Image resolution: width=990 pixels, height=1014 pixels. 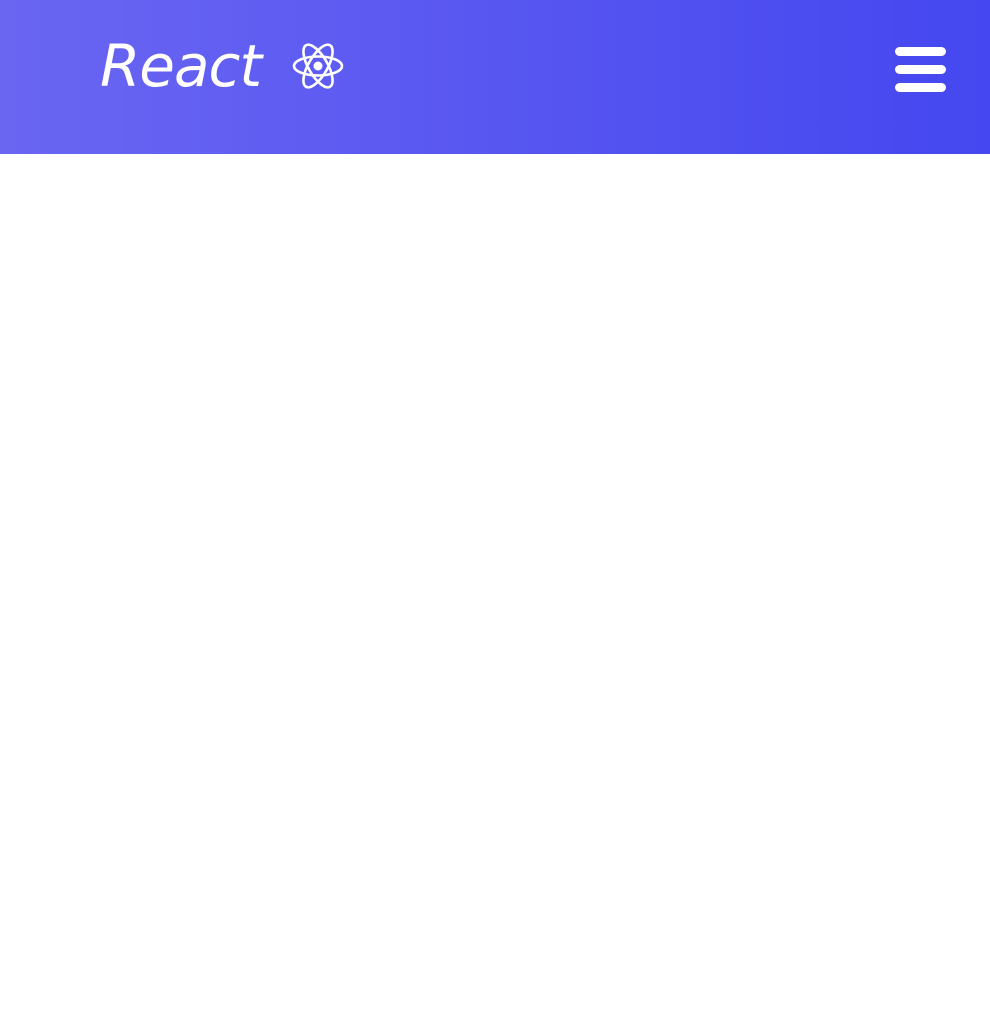 What do you see at coordinates (318, 66) in the screenshot?
I see `react-atom-icon` at bounding box center [318, 66].